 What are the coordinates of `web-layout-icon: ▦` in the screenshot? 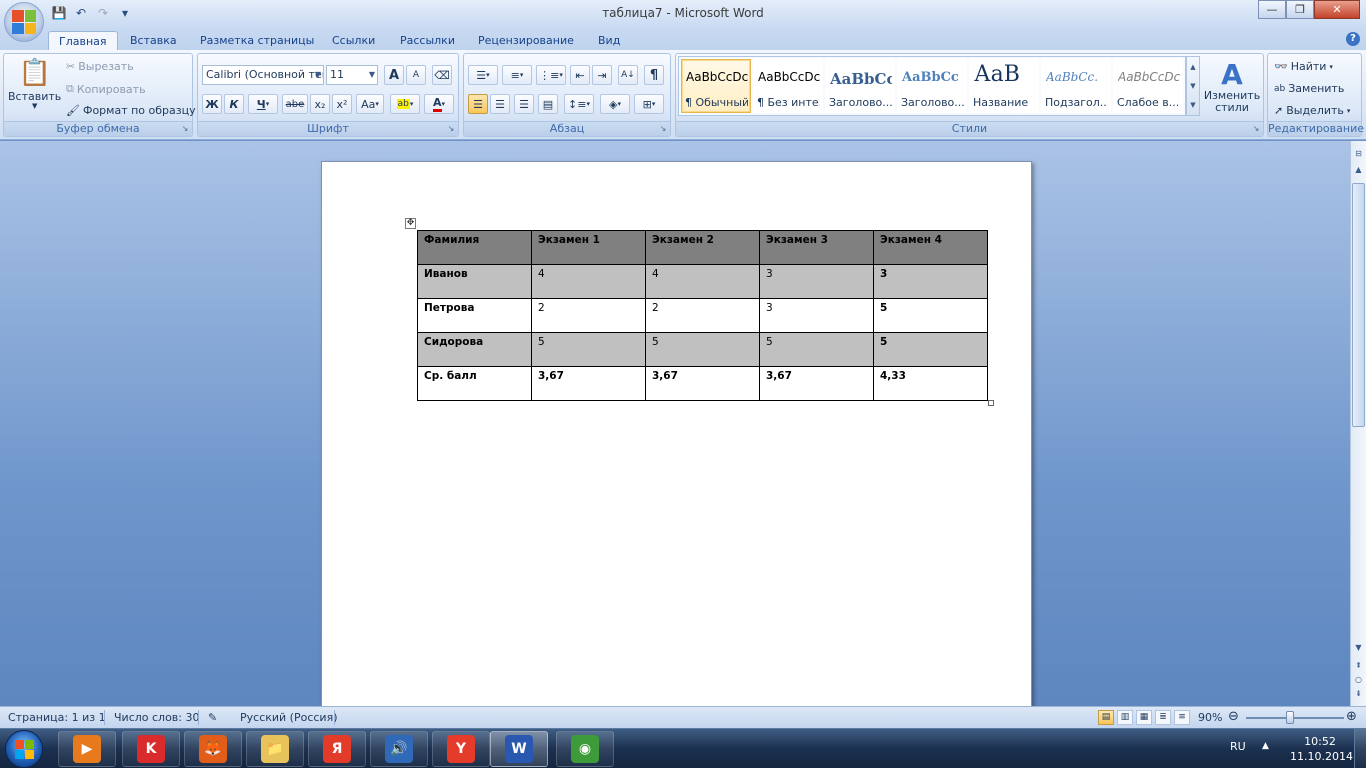 It's located at (1144, 717).